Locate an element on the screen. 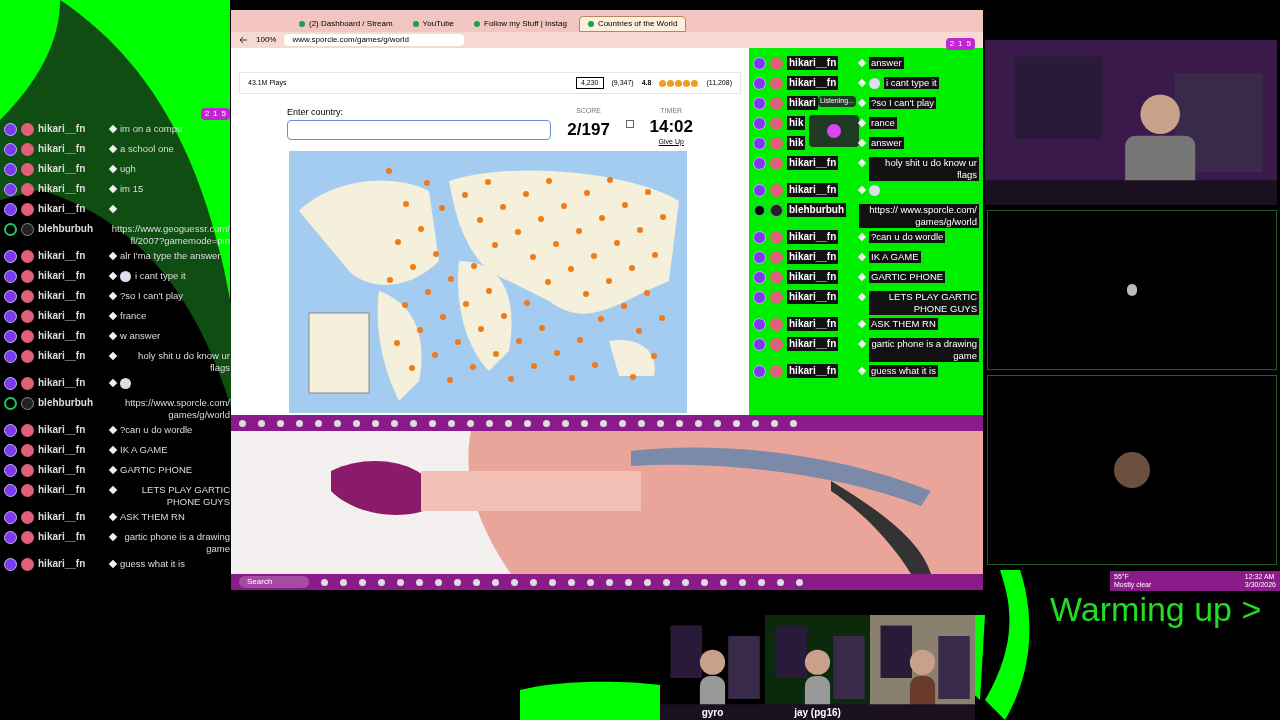  timer-value: 14:02 is located at coordinates (671, 126).